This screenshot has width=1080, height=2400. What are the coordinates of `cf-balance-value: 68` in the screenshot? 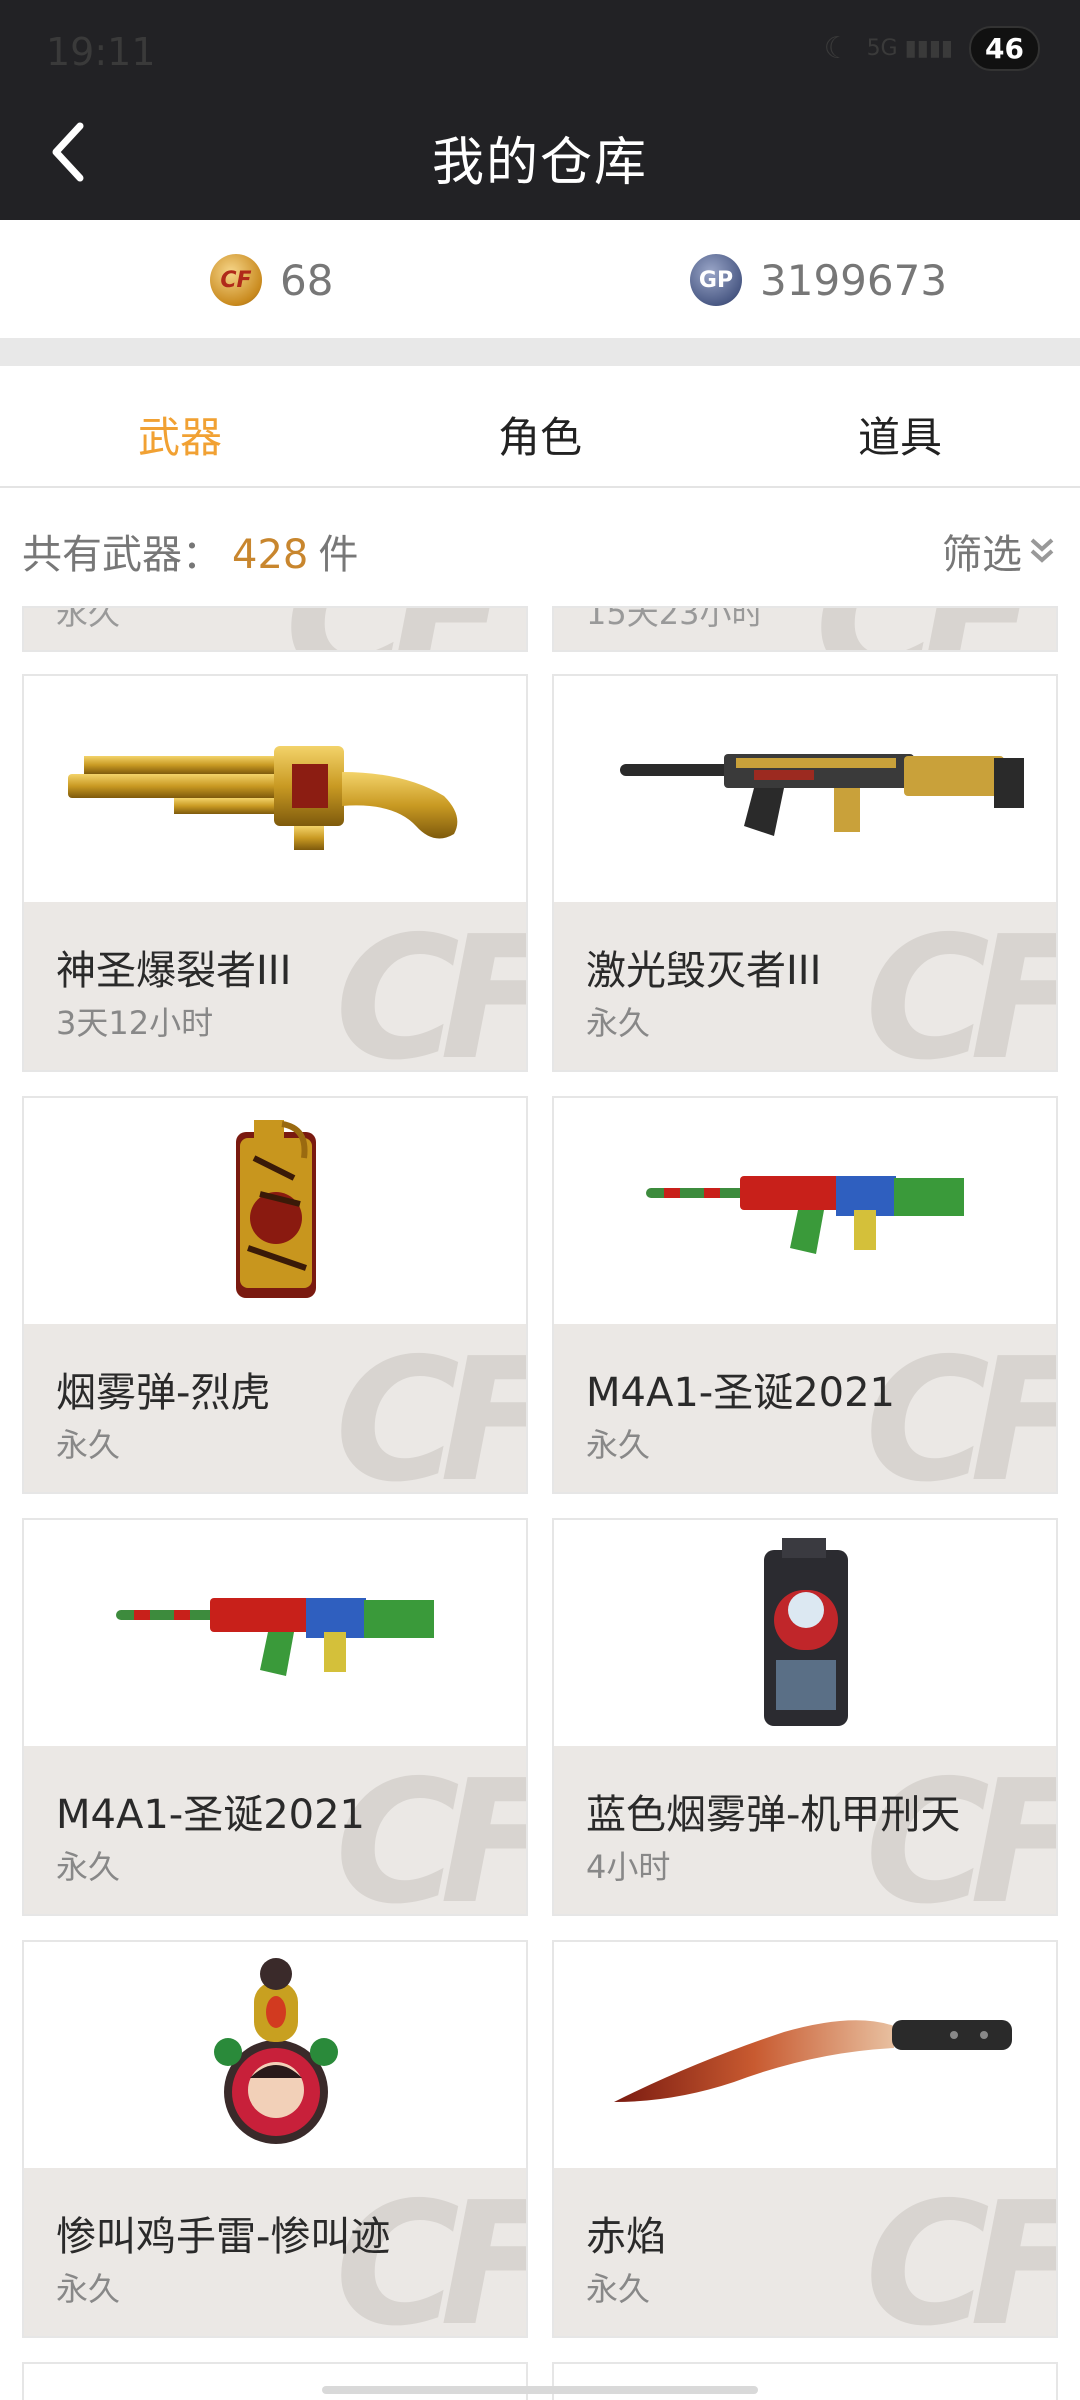 It's located at (307, 280).